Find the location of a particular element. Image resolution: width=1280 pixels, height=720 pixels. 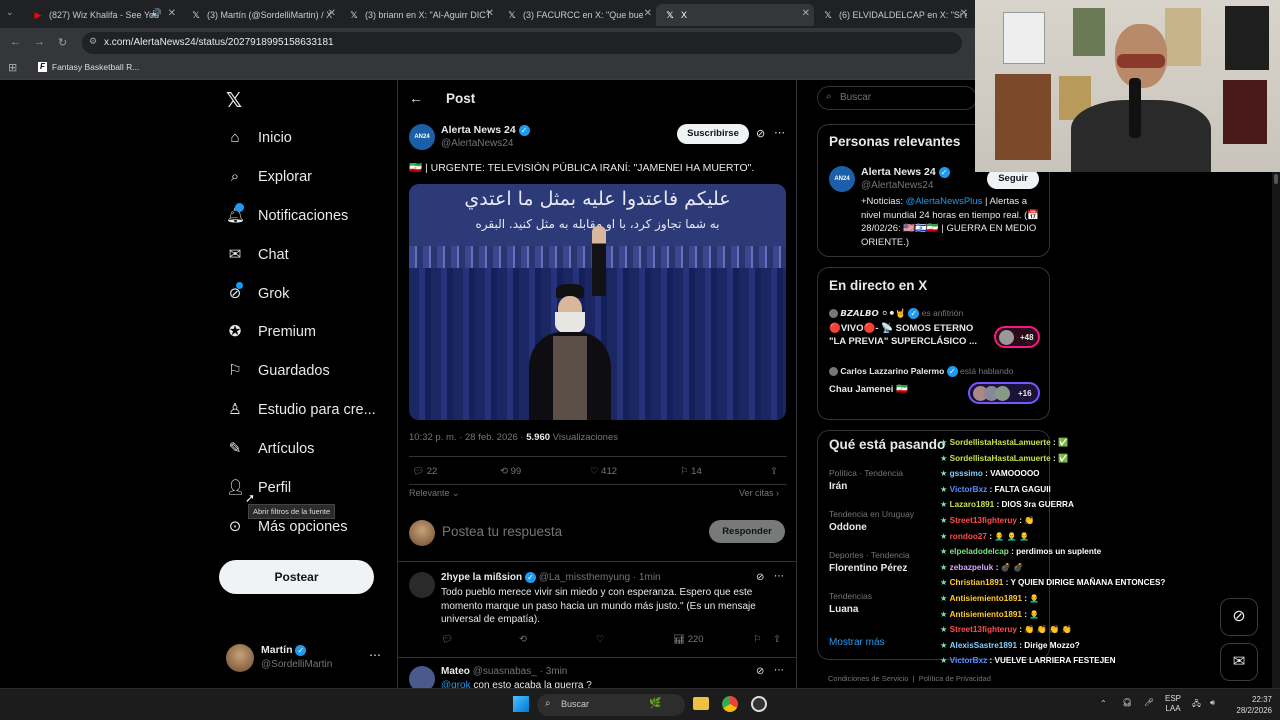

follow-button: Seguir is located at coordinates (1013, 179).